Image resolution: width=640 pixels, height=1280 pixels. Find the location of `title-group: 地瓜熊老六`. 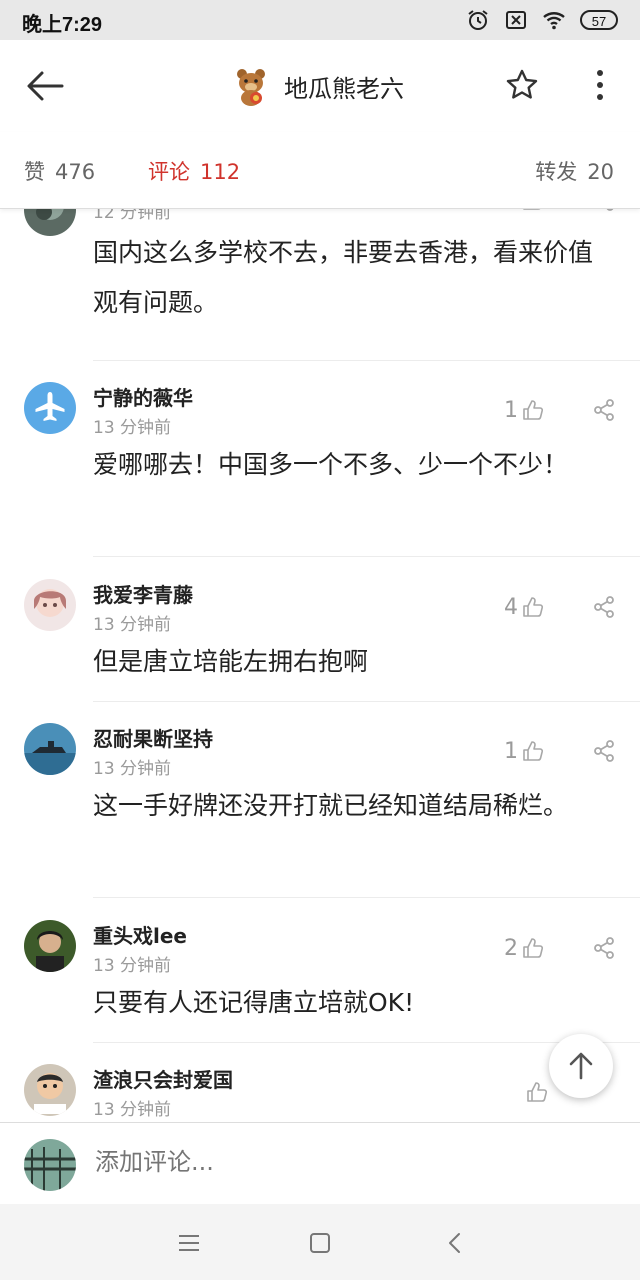

title-group: 地瓜熊老六 is located at coordinates (317, 86).